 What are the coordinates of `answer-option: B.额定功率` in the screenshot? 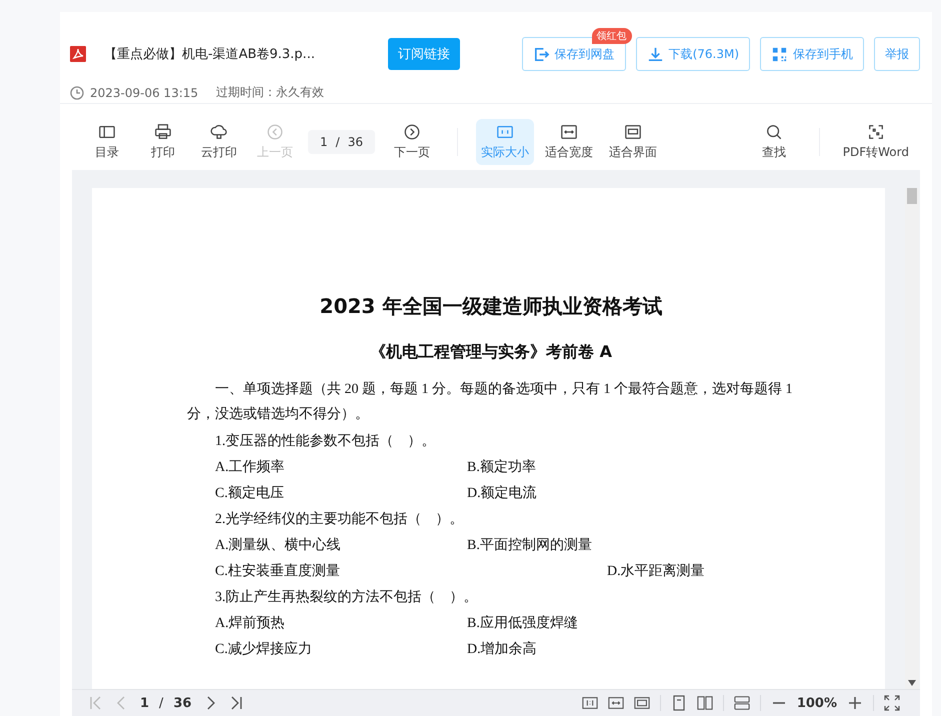 It's located at (631, 468).